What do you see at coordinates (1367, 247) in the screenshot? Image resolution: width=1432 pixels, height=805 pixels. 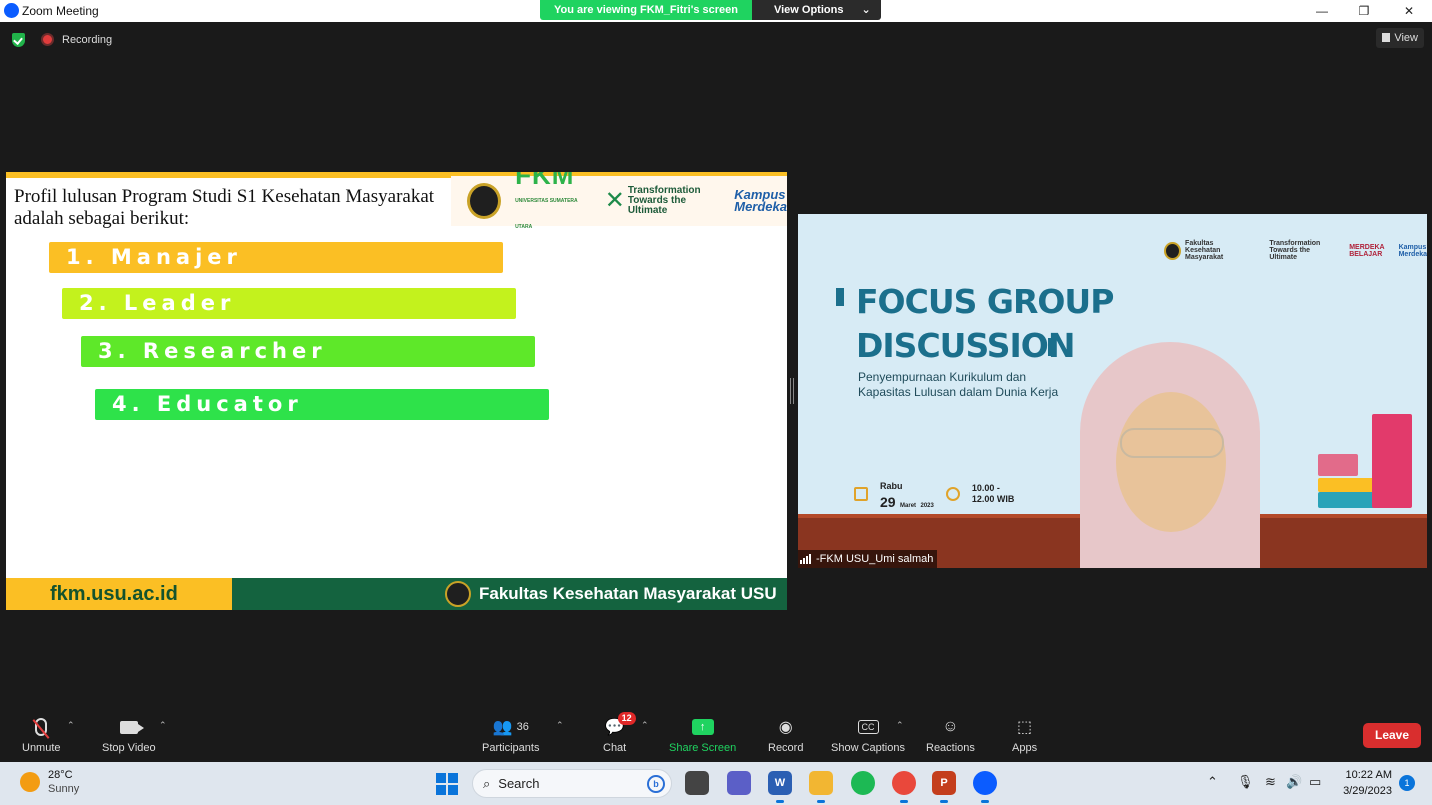 I see `merdeka-line1: MERDEKA` at bounding box center [1367, 247].